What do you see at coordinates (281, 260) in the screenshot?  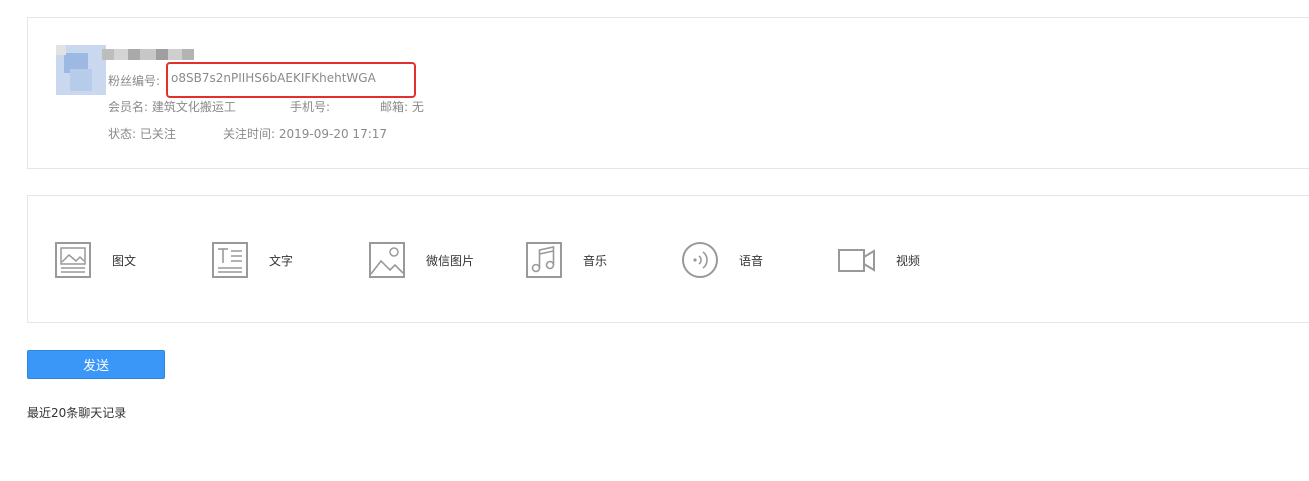 I see `type-text-label: 文字` at bounding box center [281, 260].